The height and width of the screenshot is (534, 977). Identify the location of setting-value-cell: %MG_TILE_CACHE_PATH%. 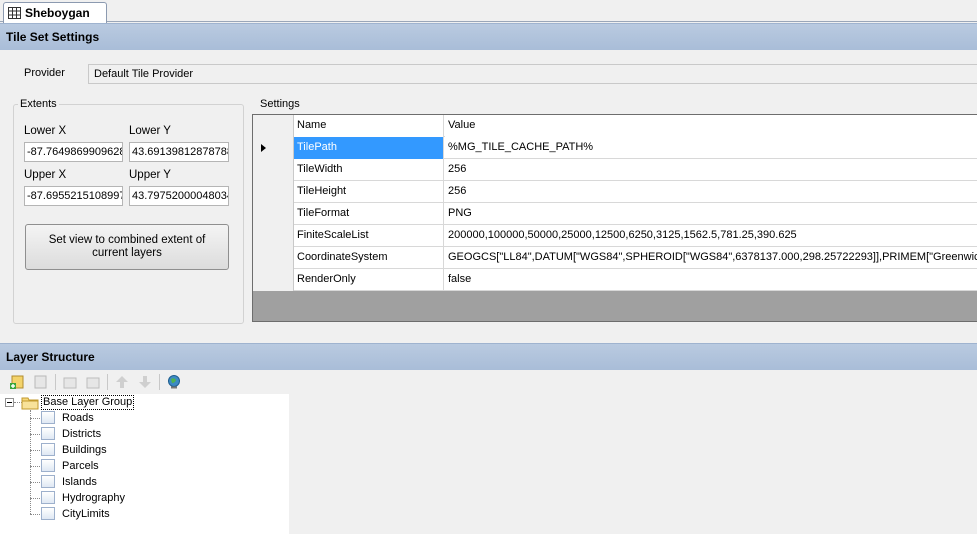
(711, 148).